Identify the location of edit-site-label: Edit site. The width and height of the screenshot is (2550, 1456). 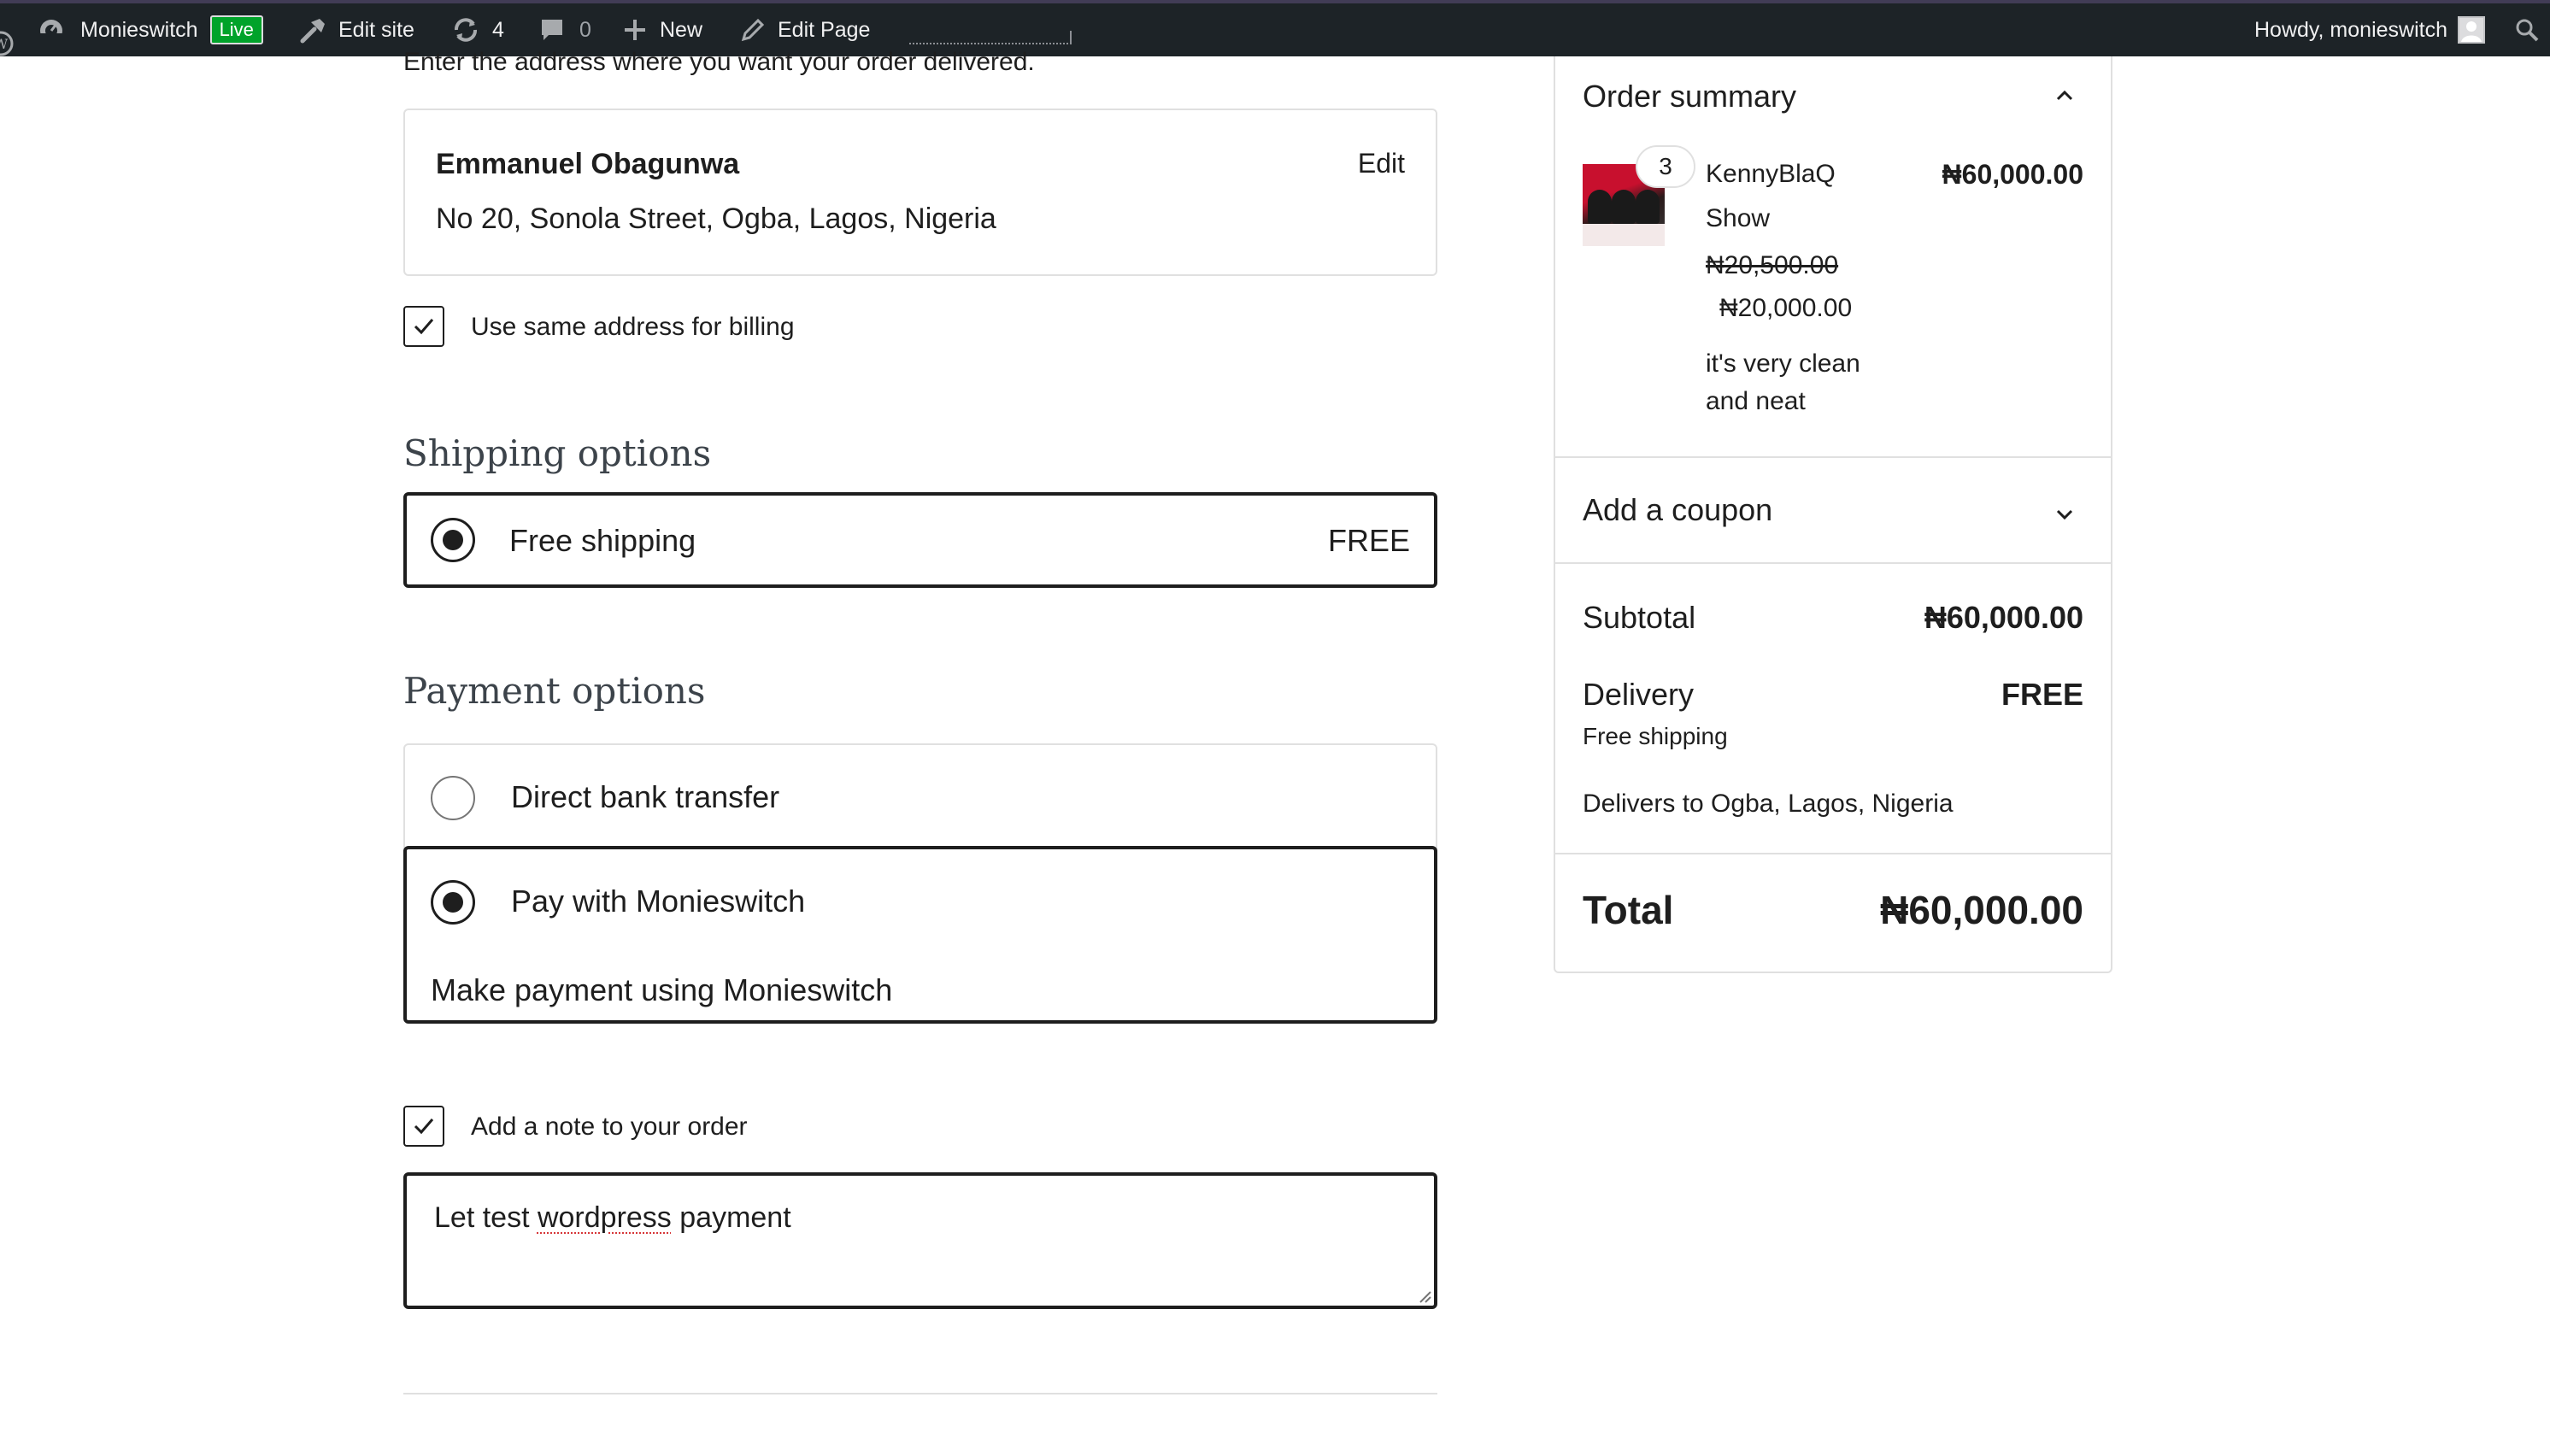
(376, 30).